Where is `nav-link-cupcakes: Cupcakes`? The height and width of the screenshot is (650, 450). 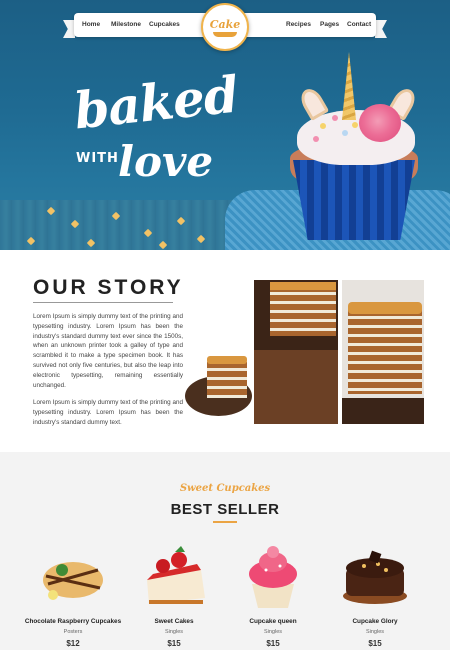 nav-link-cupcakes: Cupcakes is located at coordinates (164, 25).